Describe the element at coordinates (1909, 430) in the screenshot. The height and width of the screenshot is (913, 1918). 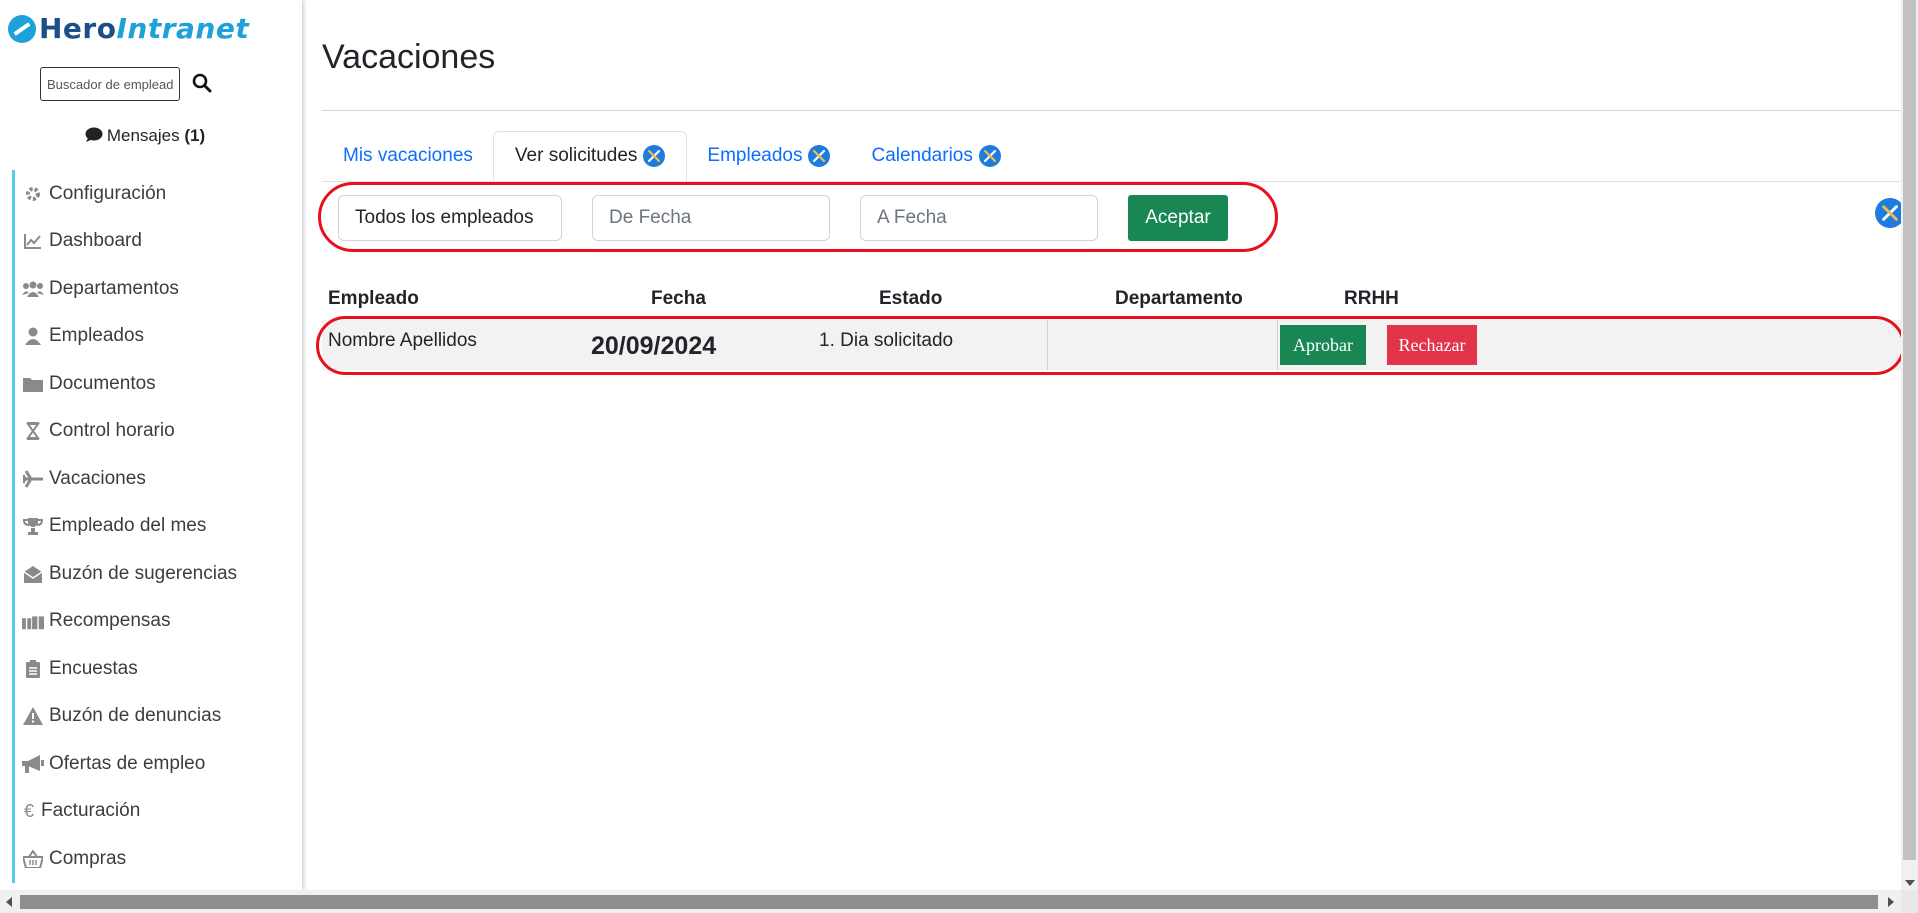
I see `vertical-scrollbar-thumb` at that location.